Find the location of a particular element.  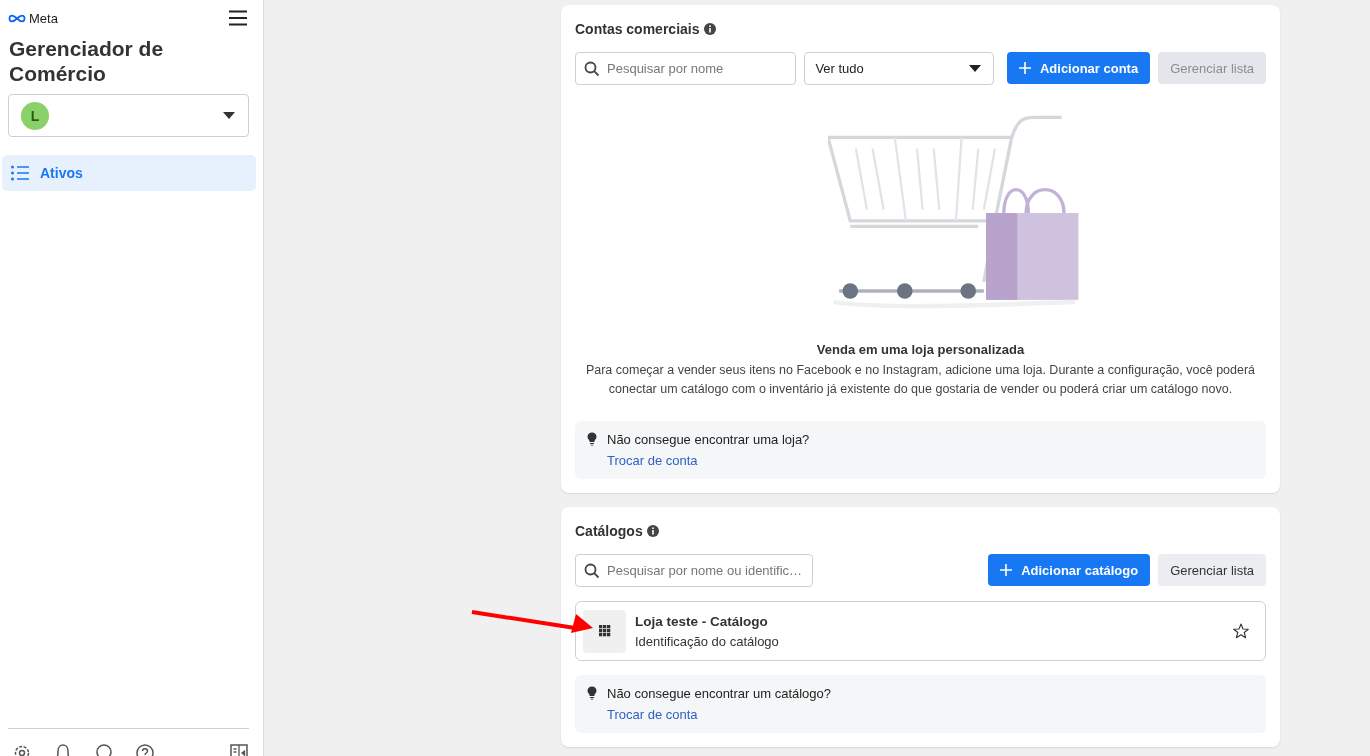

catalog-name: Loja teste - Catálogo is located at coordinates (702, 621).